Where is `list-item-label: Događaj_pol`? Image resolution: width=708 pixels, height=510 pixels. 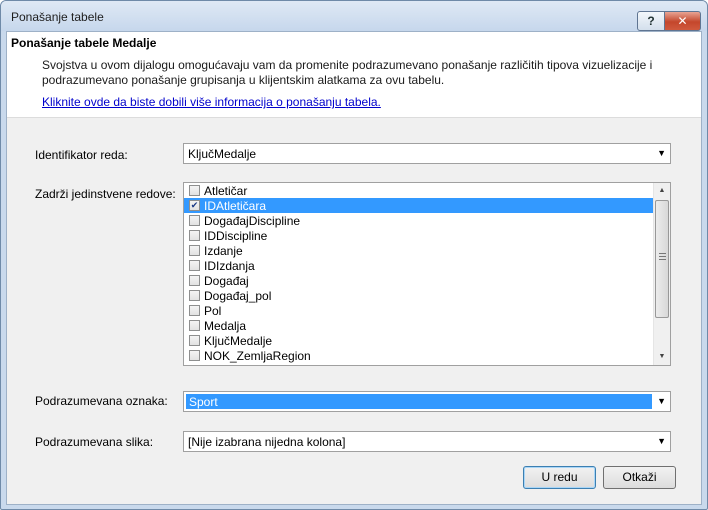
list-item-label: Događaj_pol is located at coordinates (238, 296).